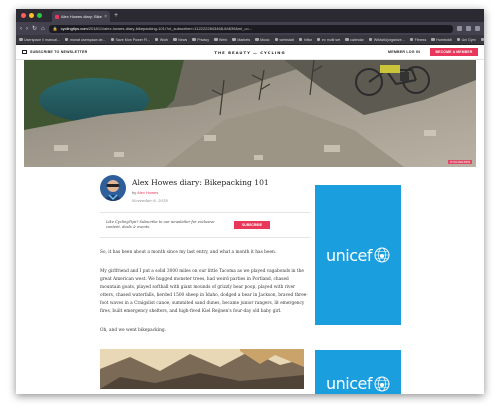 The width and height of the screenshot is (500, 409). What do you see at coordinates (307, 39) in the screenshot?
I see `bookmark-label: hitfar` at bounding box center [307, 39].